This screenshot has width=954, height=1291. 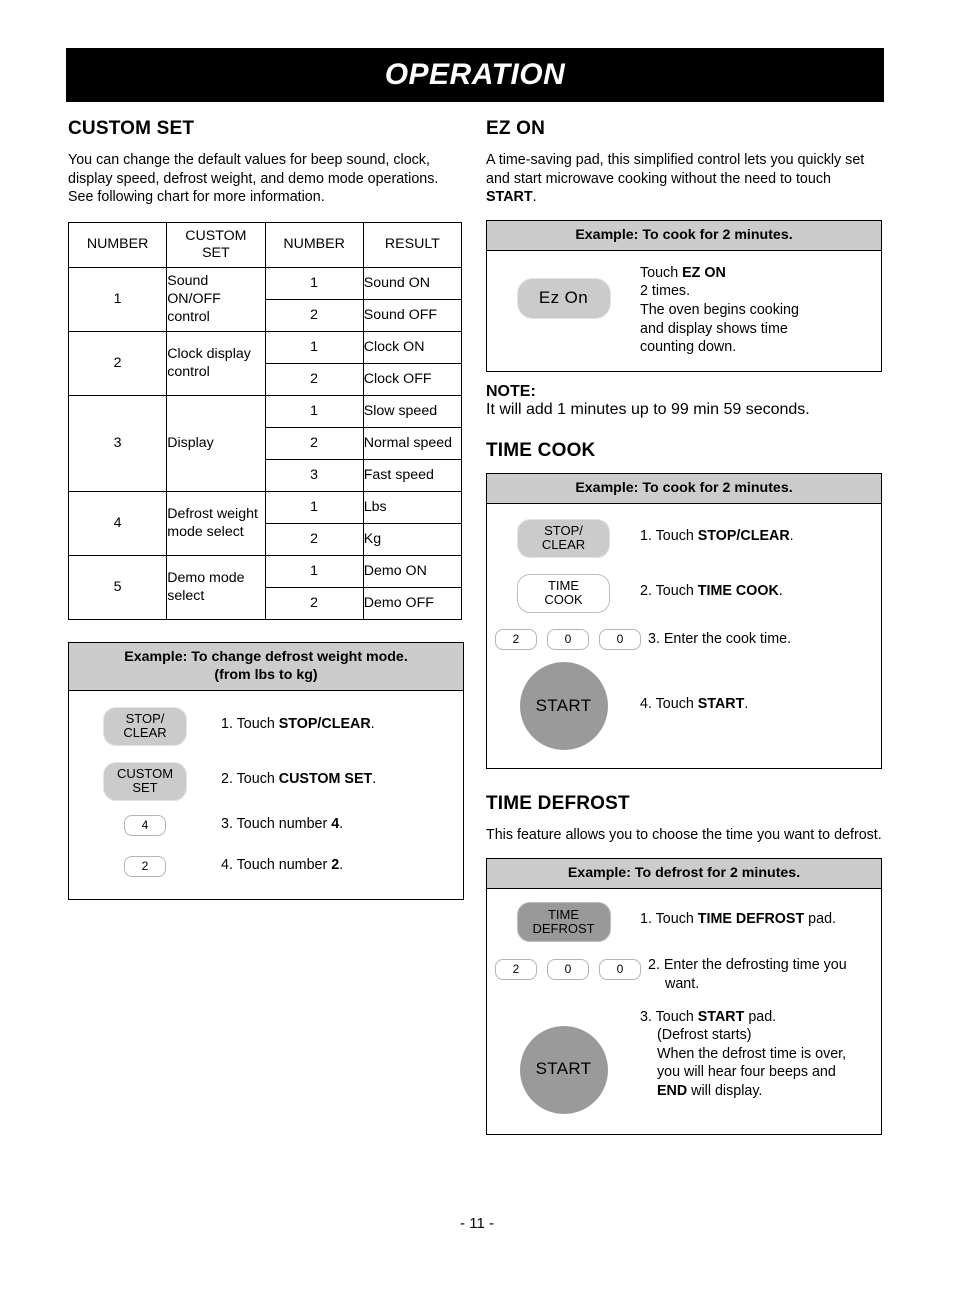 What do you see at coordinates (216, 363) in the screenshot?
I see `group-custom-set: Clock display control` at bounding box center [216, 363].